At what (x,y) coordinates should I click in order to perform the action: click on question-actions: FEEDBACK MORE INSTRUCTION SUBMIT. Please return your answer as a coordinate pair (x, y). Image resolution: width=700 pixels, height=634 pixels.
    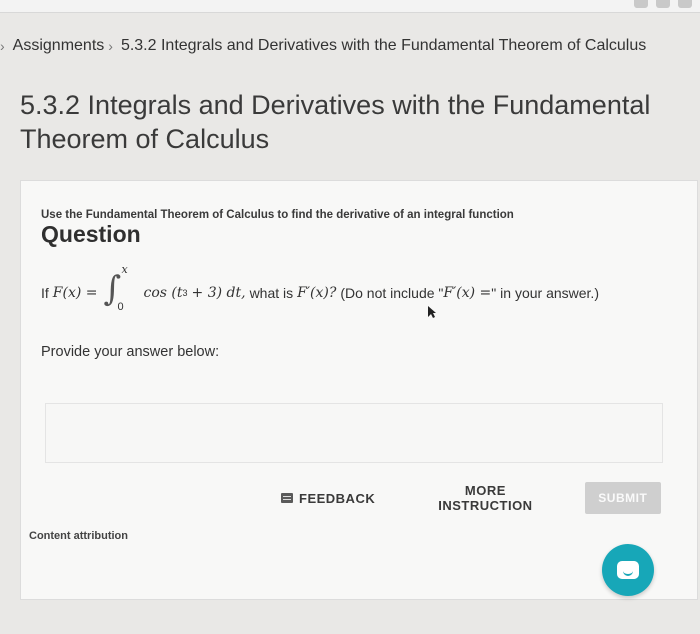
    Looking at the image, I should click on (471, 498).